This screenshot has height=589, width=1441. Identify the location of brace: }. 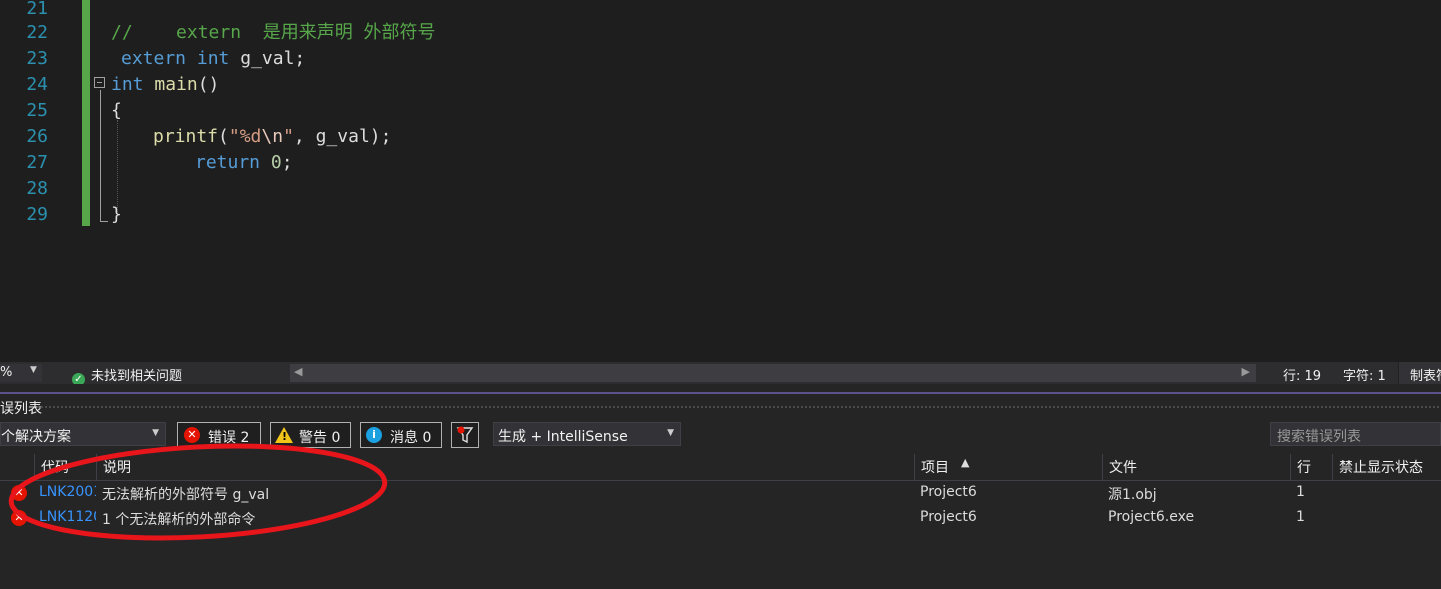
(116, 214).